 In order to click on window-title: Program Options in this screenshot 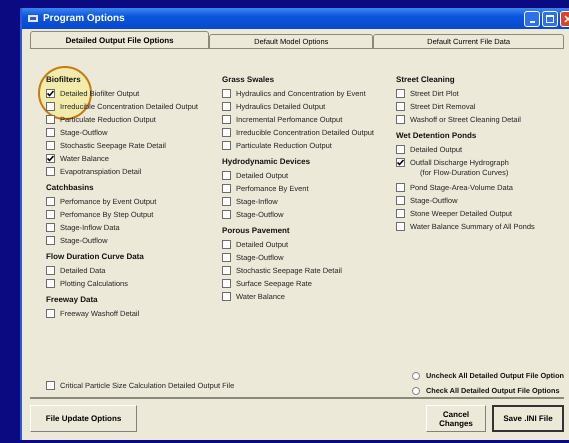, I will do `click(84, 18)`.